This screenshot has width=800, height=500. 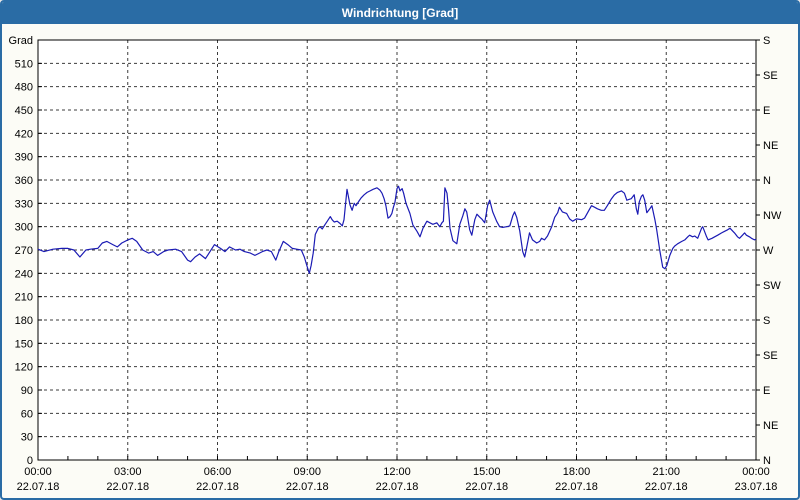 I want to click on y-axis-left-label: 120, so click(x=24, y=368).